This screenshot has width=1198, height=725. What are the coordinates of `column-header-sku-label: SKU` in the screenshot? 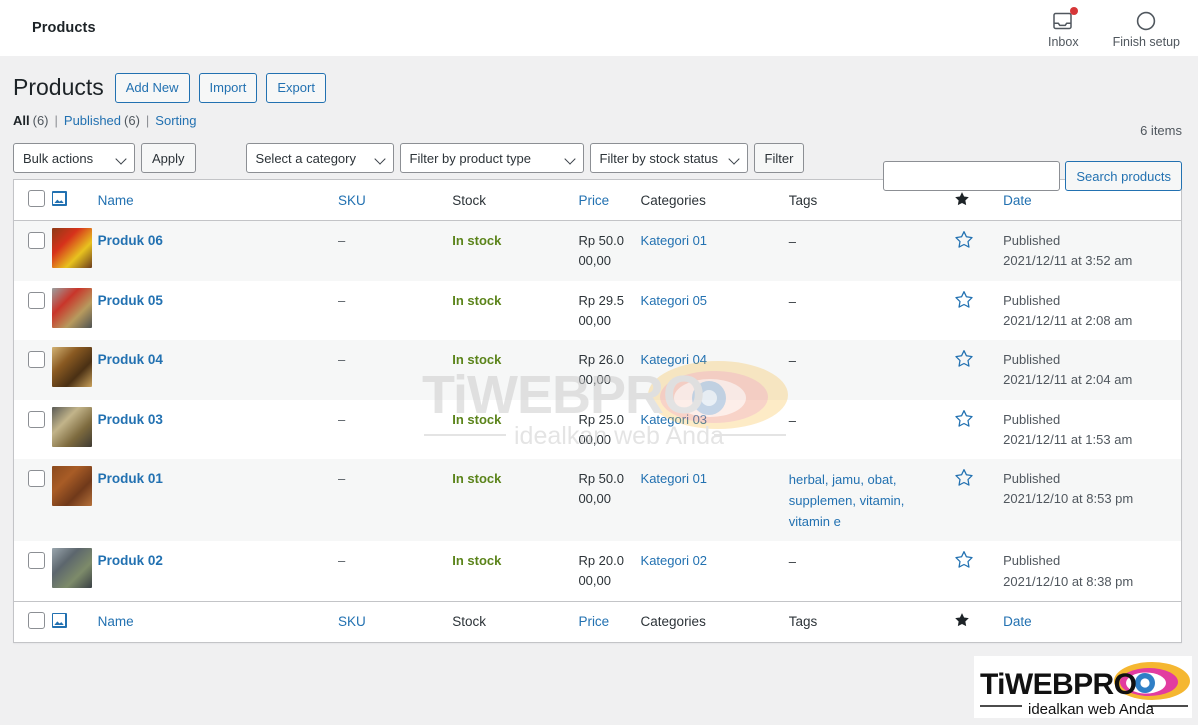 It's located at (352, 200).